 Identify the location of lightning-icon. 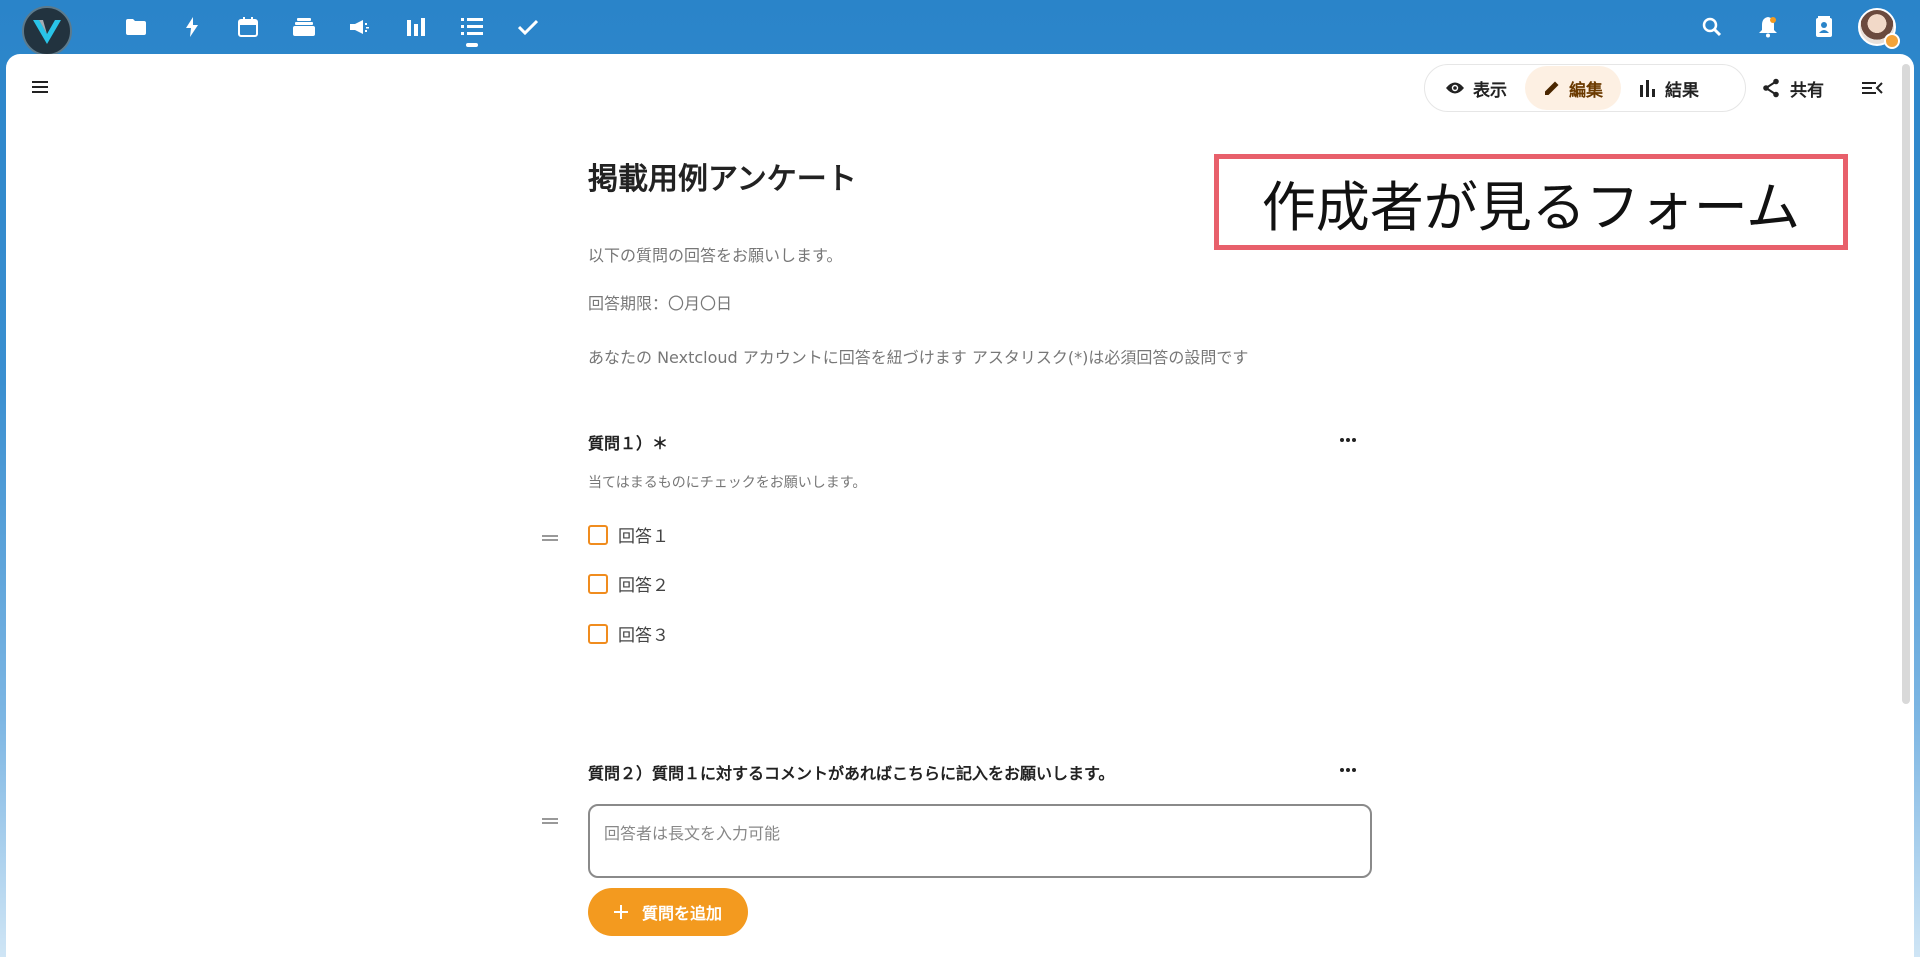
(192, 27).